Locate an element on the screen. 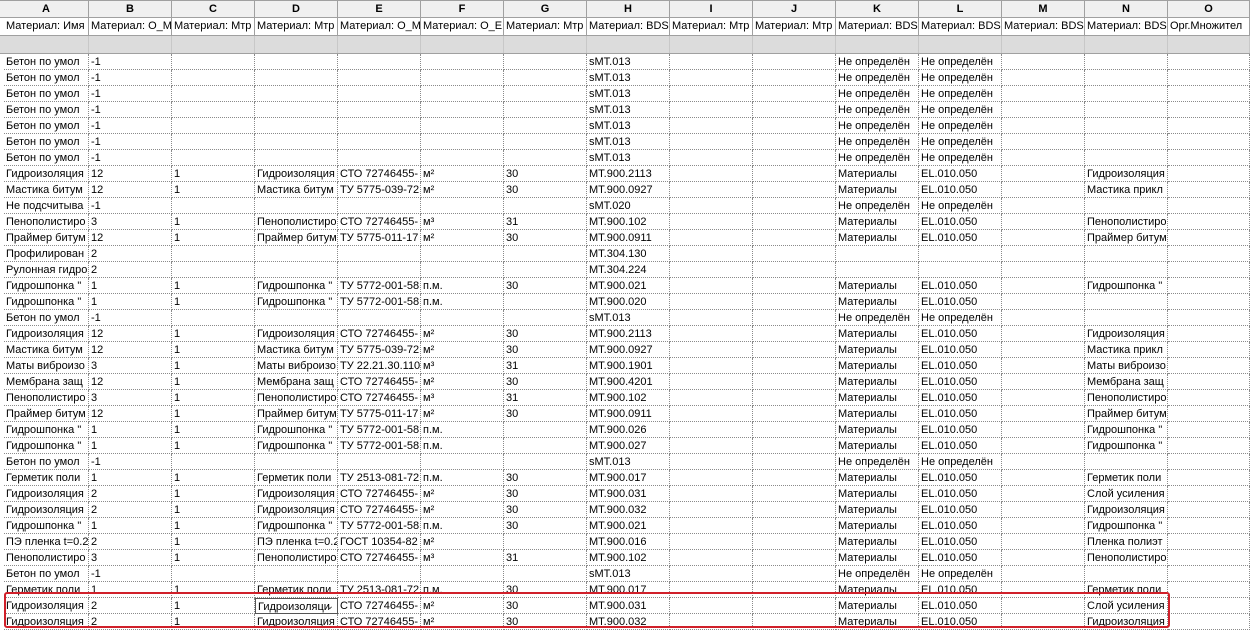  table-cell: Пенополистиро is located at coordinates (1126, 222).